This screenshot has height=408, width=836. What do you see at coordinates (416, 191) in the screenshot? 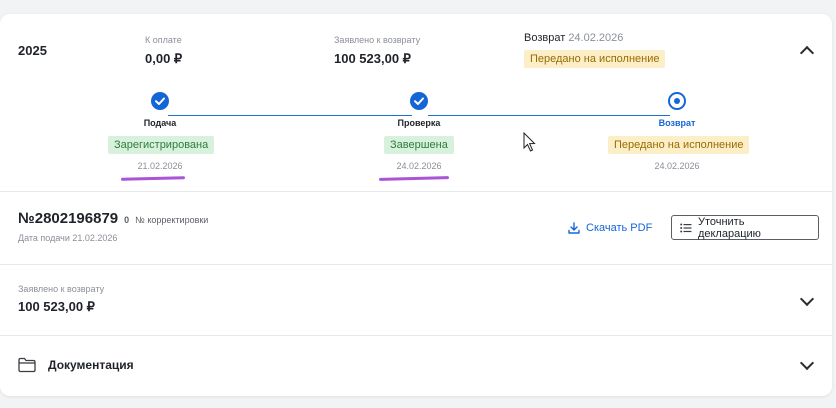
I see `divider` at bounding box center [416, 191].